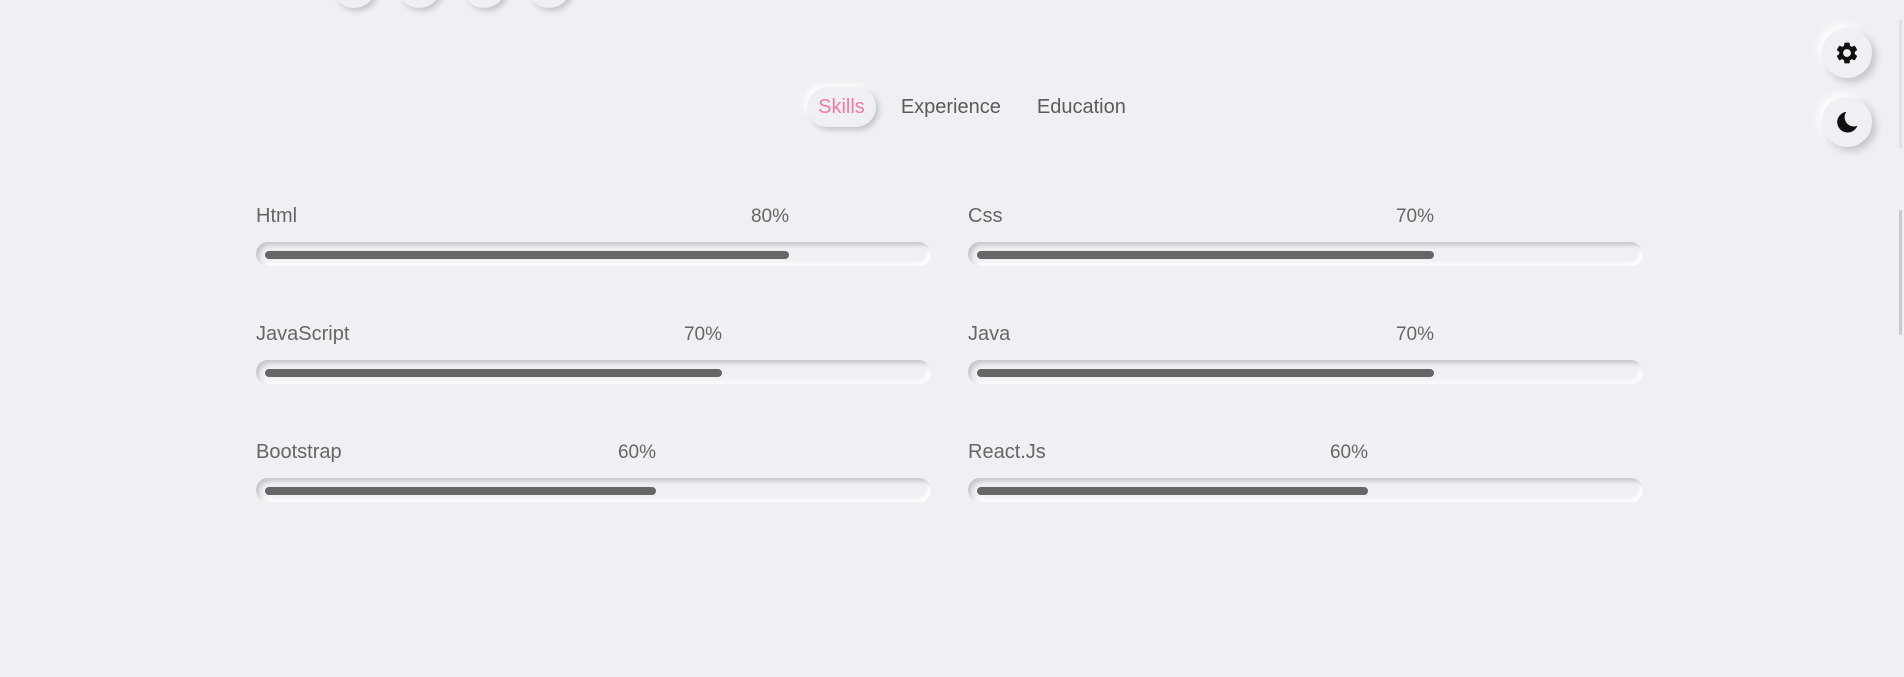 This screenshot has width=1904, height=677. I want to click on qualification-tabs: Skills Experience Education, so click(952, 107).